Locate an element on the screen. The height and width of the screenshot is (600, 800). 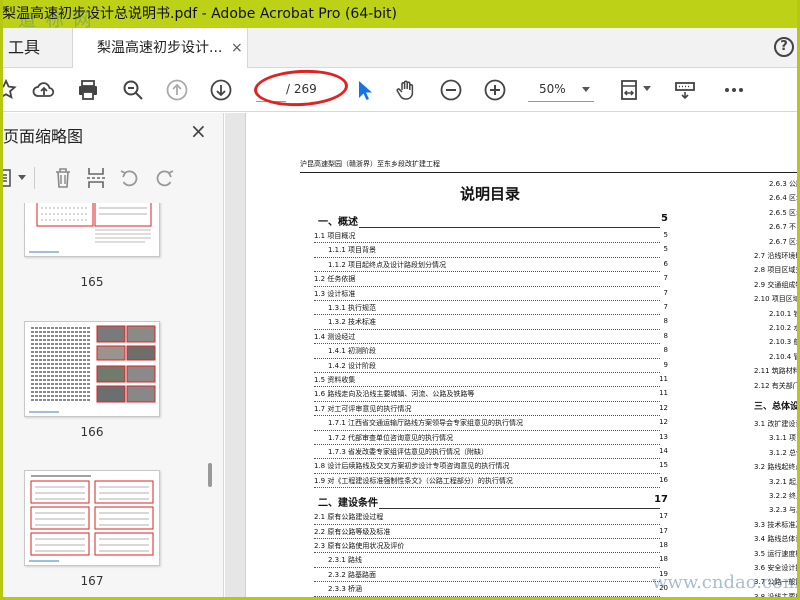
toc-entry: 2.10.2 水路 is located at coordinates (784, 328).